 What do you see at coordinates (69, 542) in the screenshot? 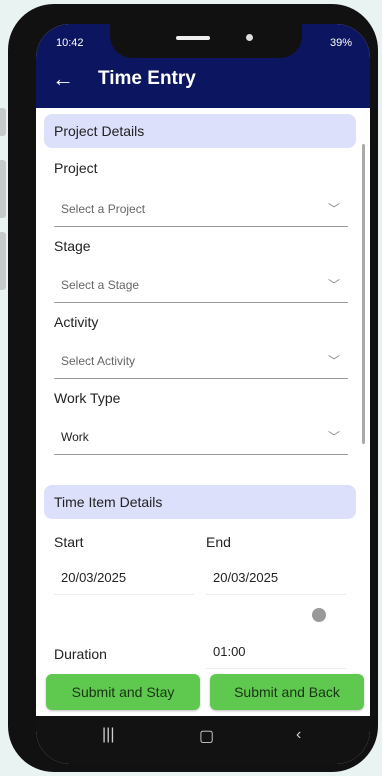
I see `start-label: Start` at bounding box center [69, 542].